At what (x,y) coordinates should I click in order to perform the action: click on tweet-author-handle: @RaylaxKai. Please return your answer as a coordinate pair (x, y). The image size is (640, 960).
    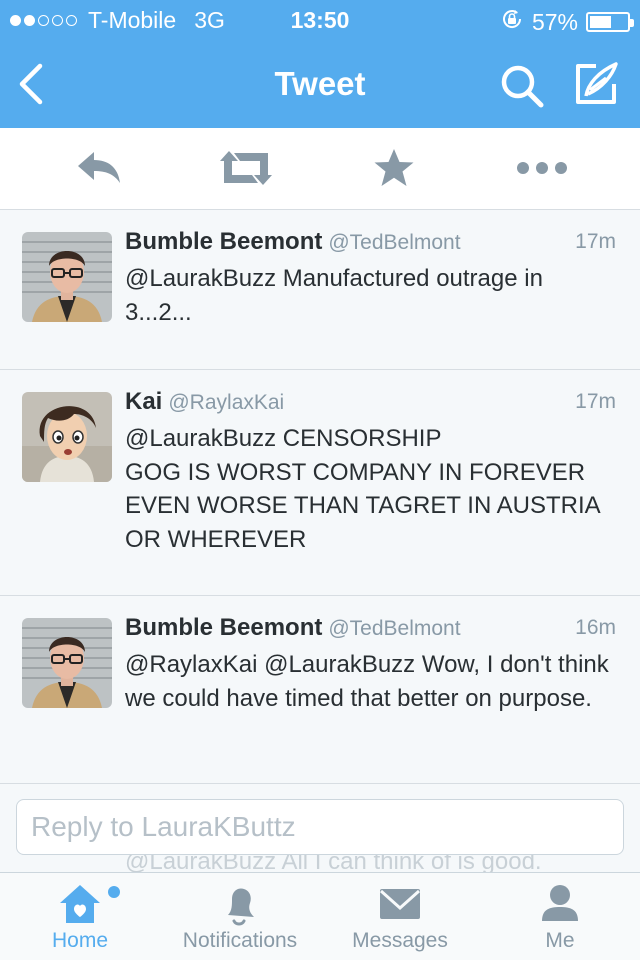
    Looking at the image, I should click on (226, 402).